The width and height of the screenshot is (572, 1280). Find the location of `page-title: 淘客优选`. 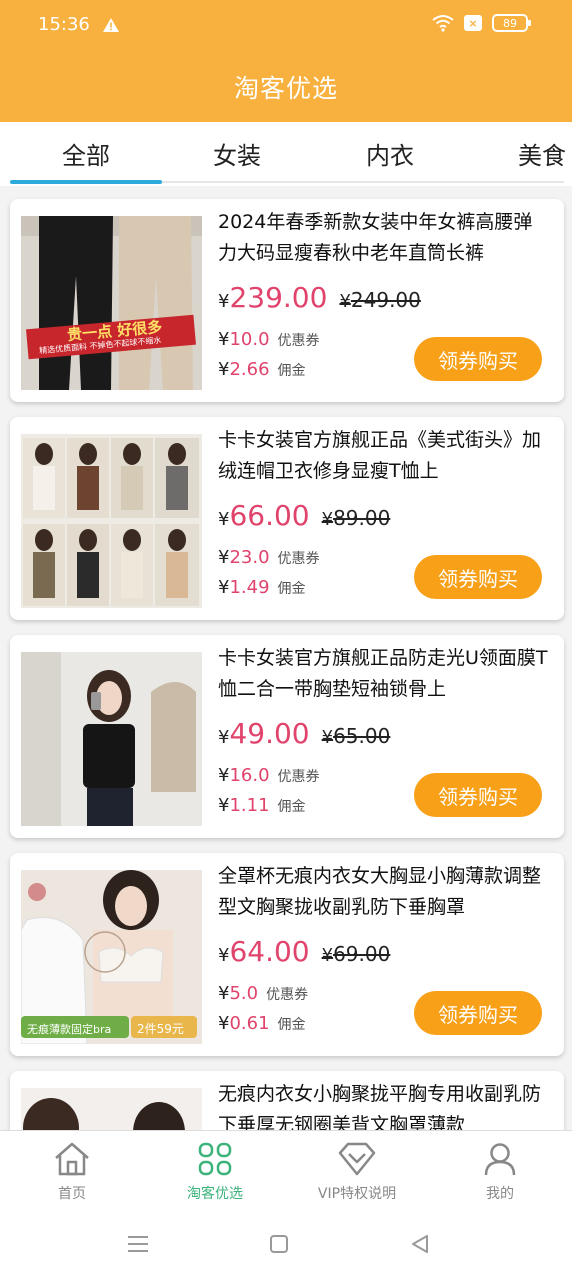

page-title: 淘客优选 is located at coordinates (285, 88).